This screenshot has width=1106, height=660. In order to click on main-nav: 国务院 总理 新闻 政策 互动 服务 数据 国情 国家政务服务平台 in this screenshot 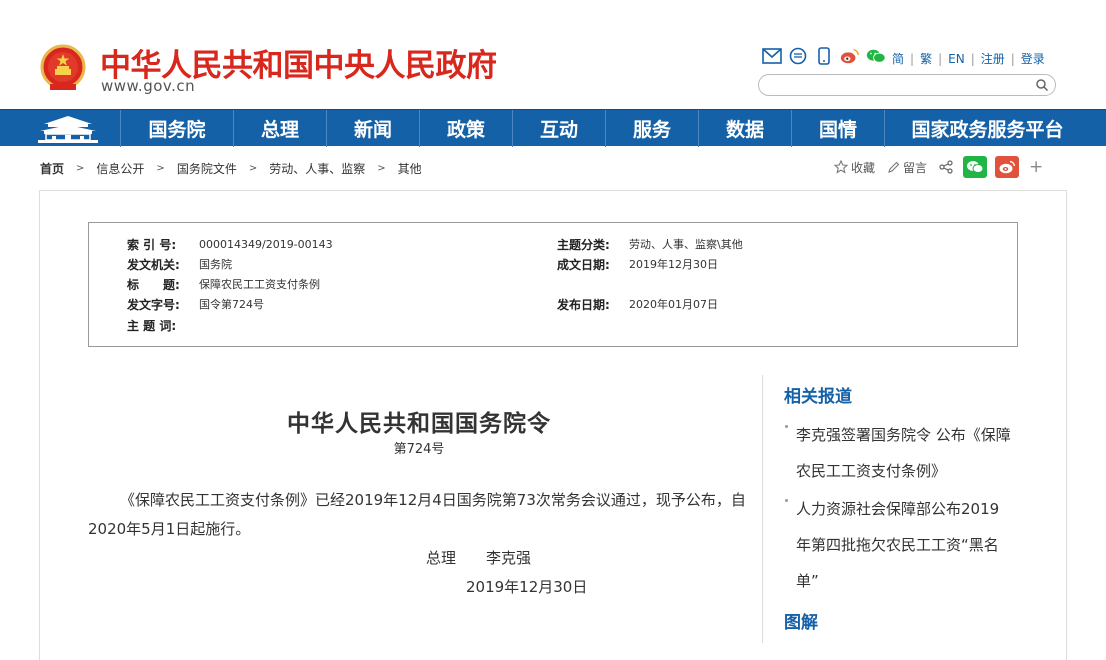, I will do `click(553, 128)`.